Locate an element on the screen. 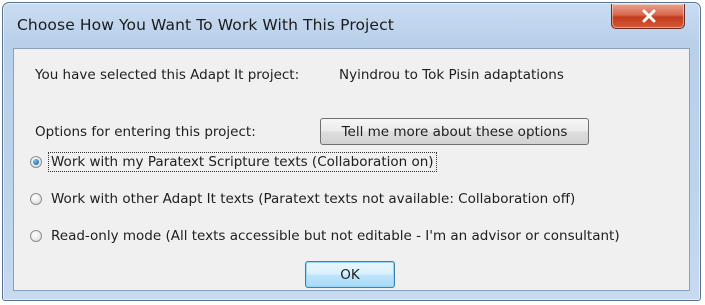 This screenshot has width=705, height=305. close-icon is located at coordinates (649, 16).